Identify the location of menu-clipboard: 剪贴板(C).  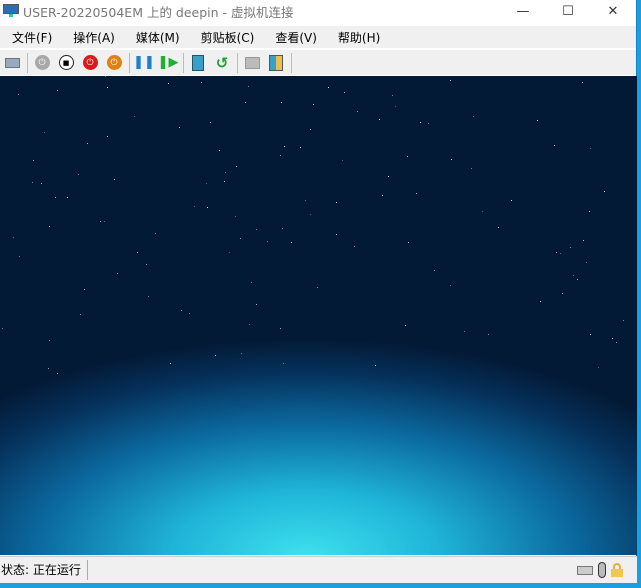
(226, 37).